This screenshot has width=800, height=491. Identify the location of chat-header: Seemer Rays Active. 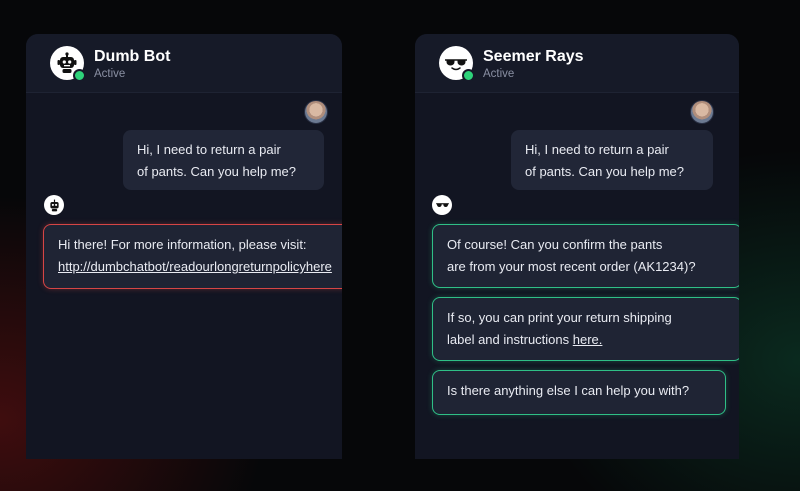
(577, 63).